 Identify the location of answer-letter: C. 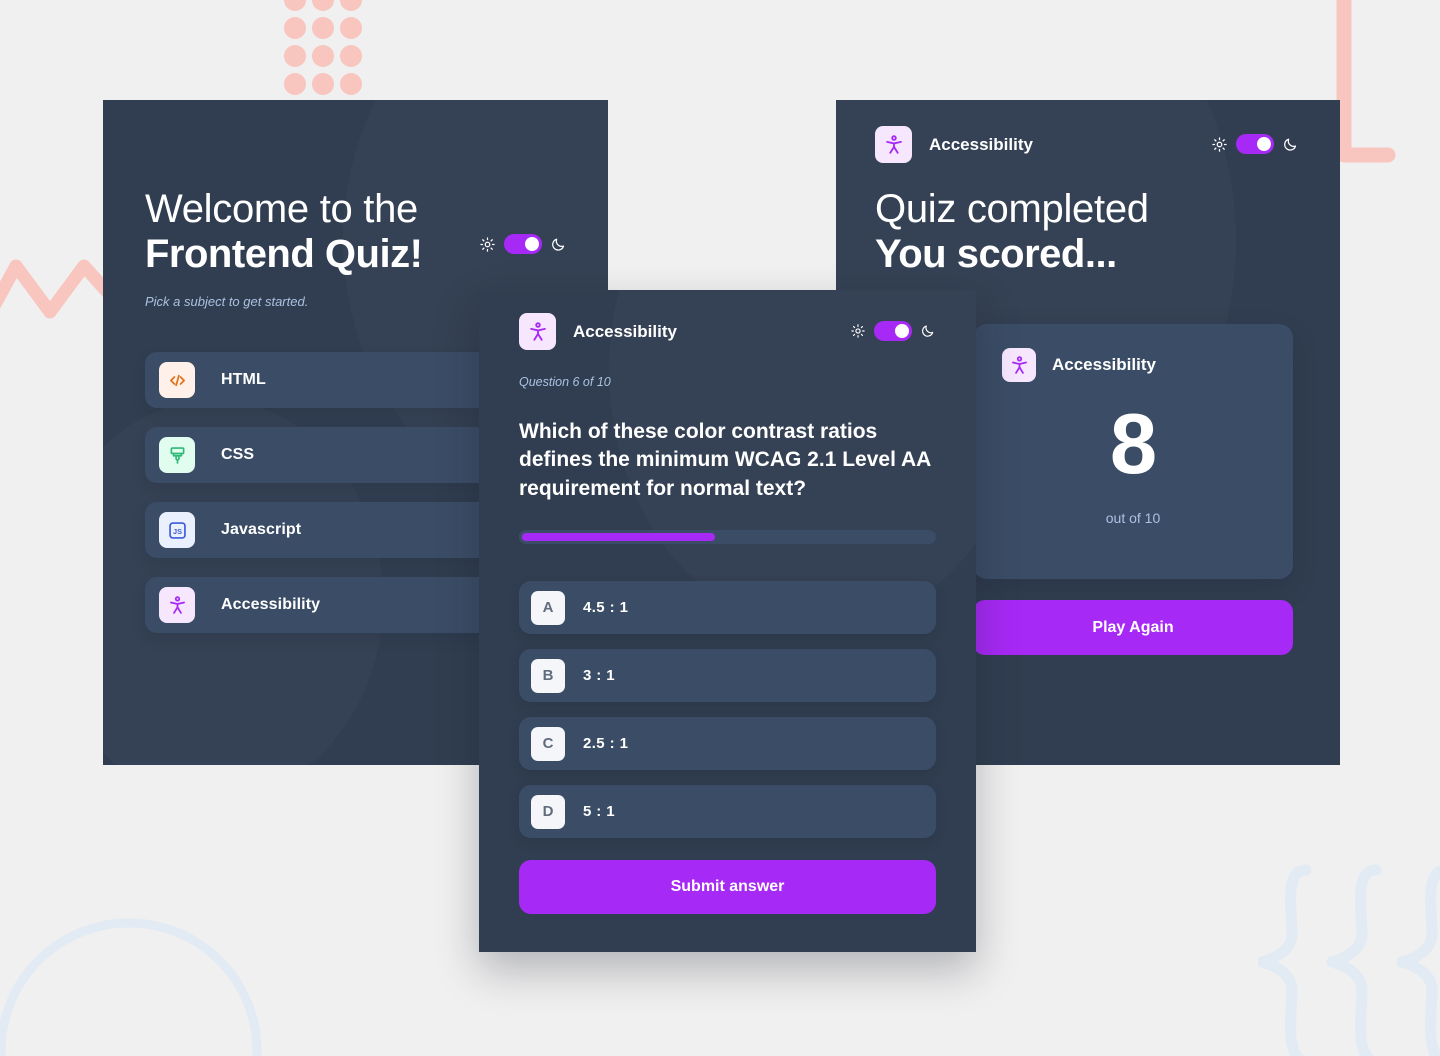
(548, 743).